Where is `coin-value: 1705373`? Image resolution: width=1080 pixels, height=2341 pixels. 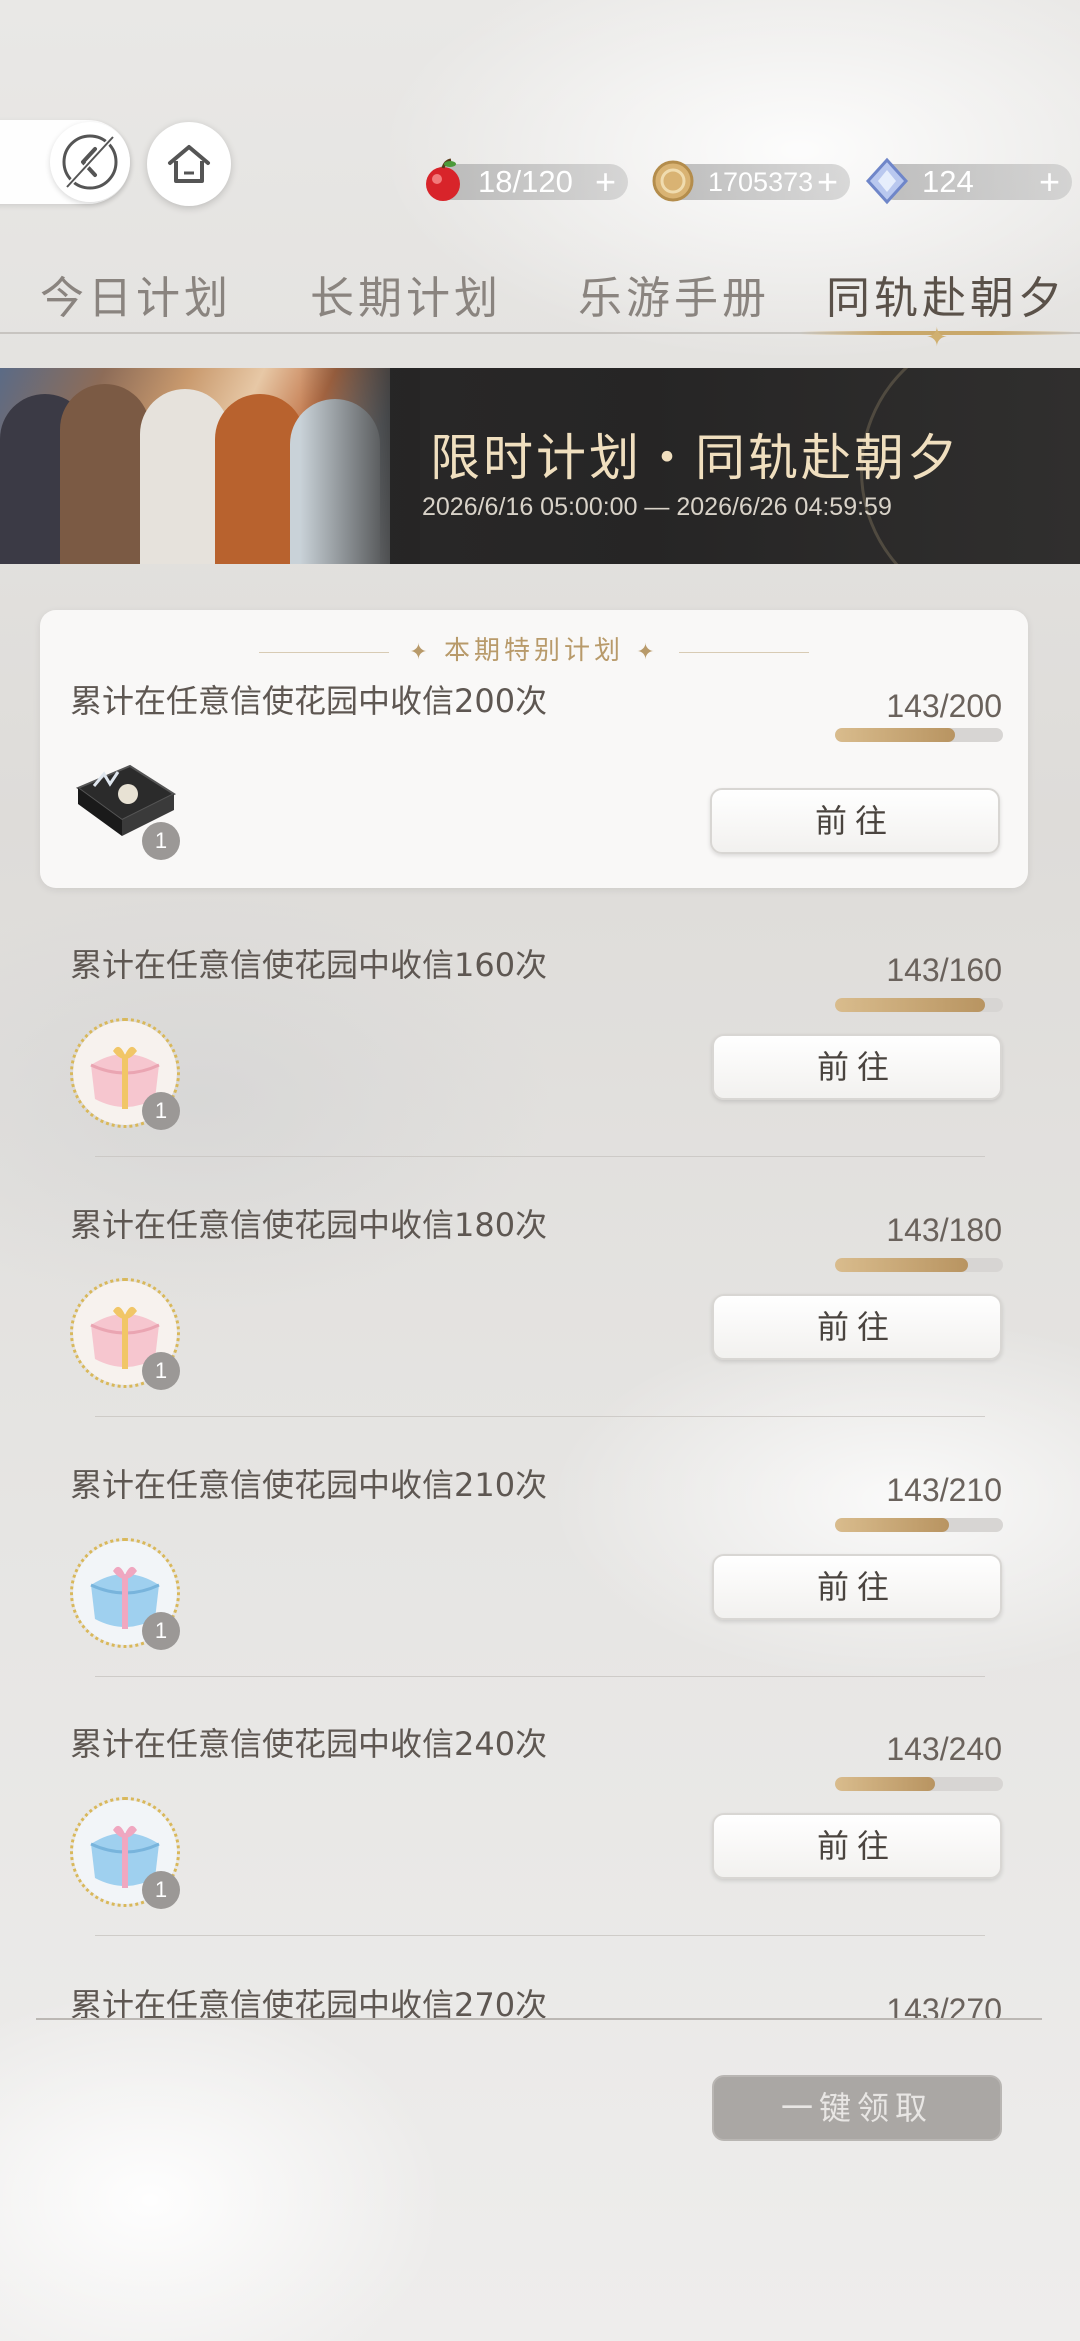
coin-value: 1705373 is located at coordinates (761, 181).